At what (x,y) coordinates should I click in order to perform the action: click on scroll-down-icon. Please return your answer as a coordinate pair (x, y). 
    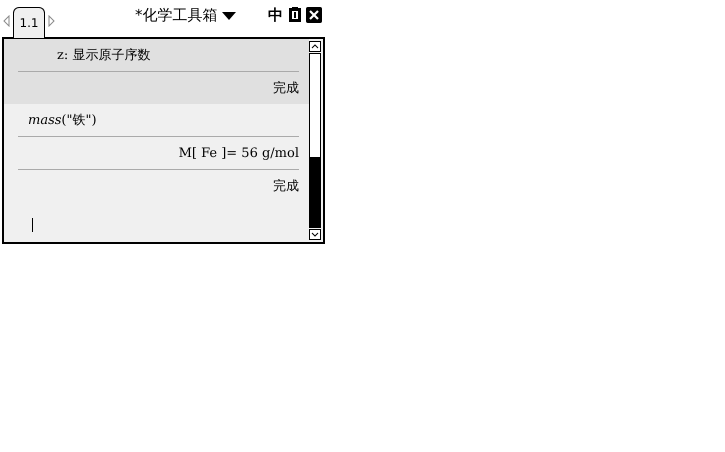
    Looking at the image, I should click on (315, 234).